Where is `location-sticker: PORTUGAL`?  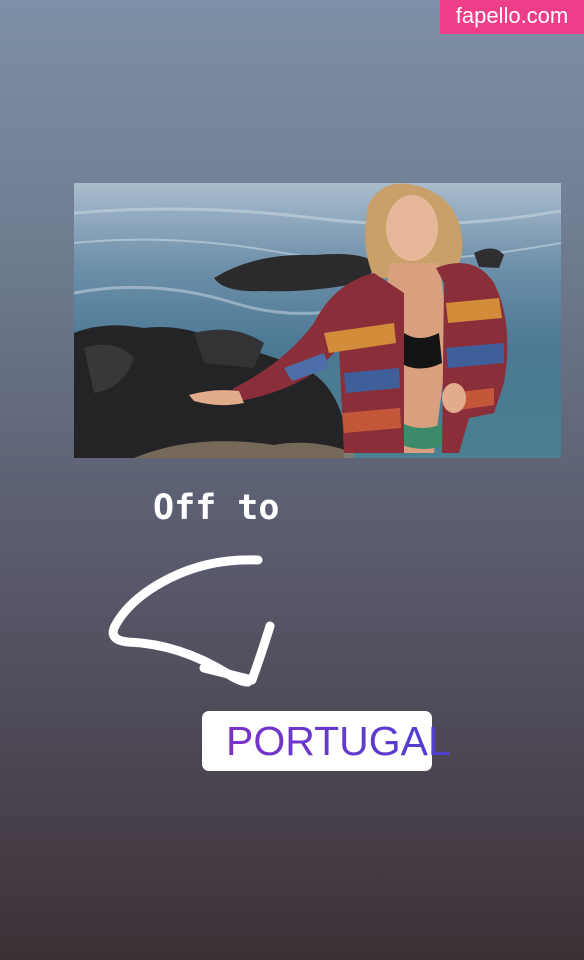 location-sticker: PORTUGAL is located at coordinates (326, 741).